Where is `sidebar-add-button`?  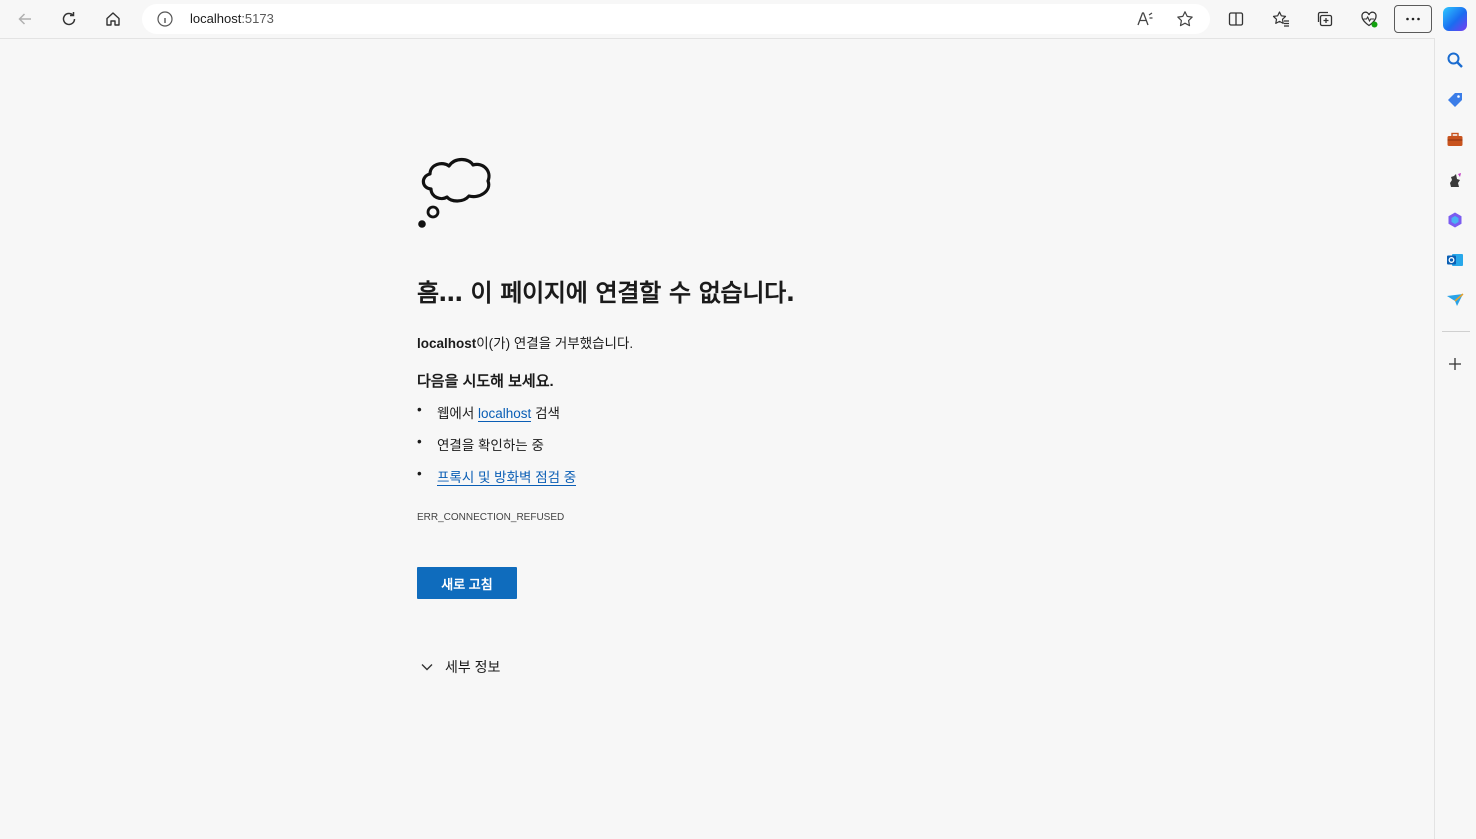 sidebar-add-button is located at coordinates (1455, 364).